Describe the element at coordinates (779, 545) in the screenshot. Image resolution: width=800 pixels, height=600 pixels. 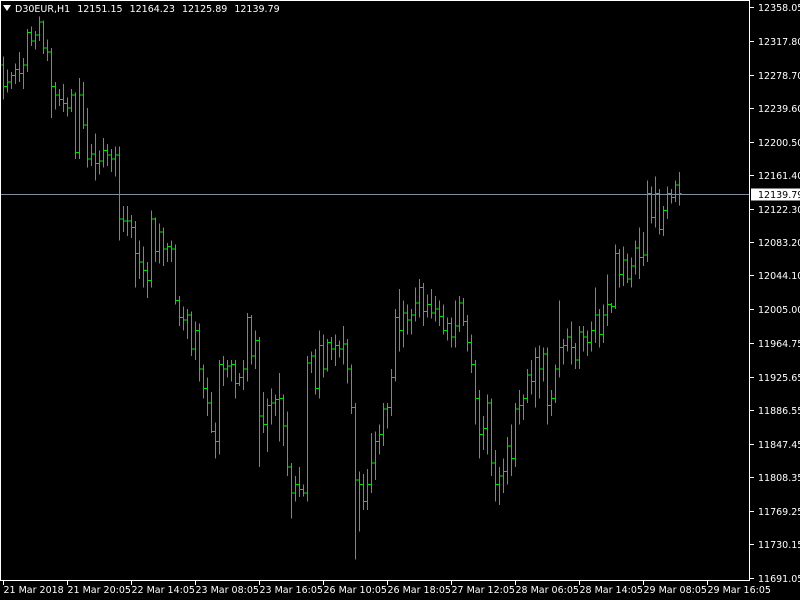
I see `price-tick-label: 11730.15` at that location.